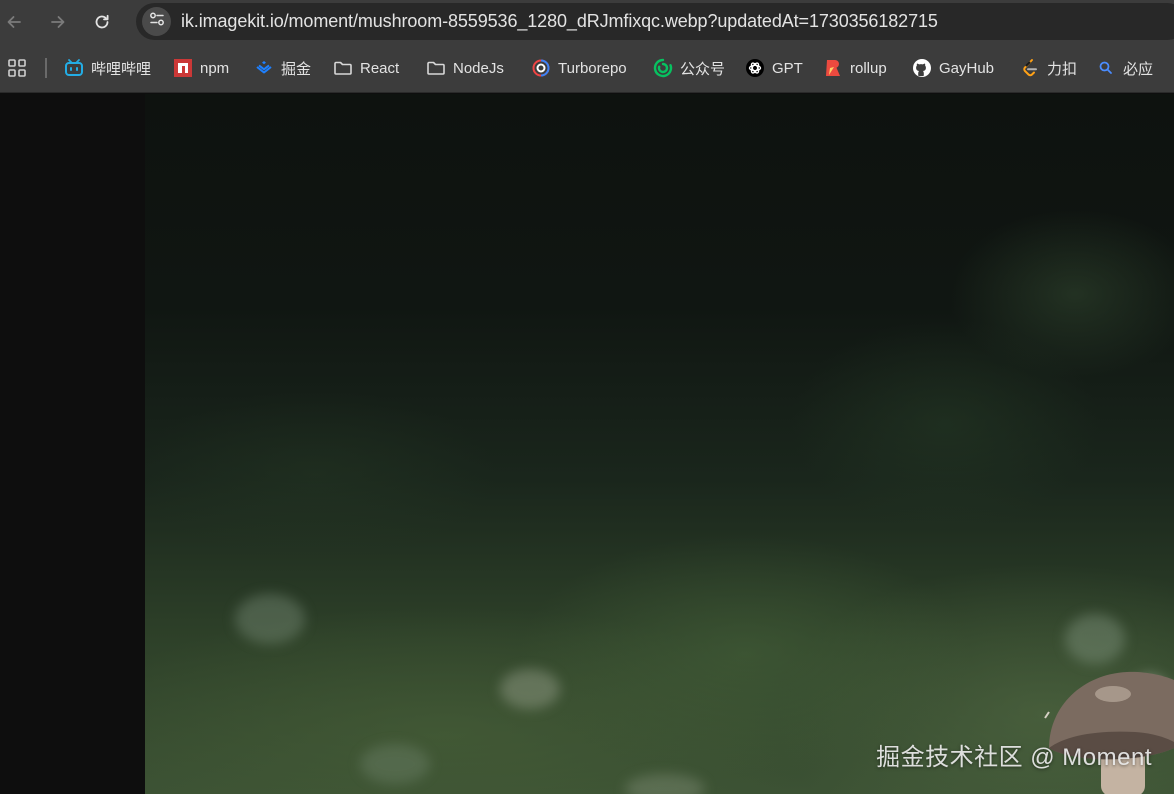  Describe the element at coordinates (833, 68) in the screenshot. I see `rollup-icon` at that location.